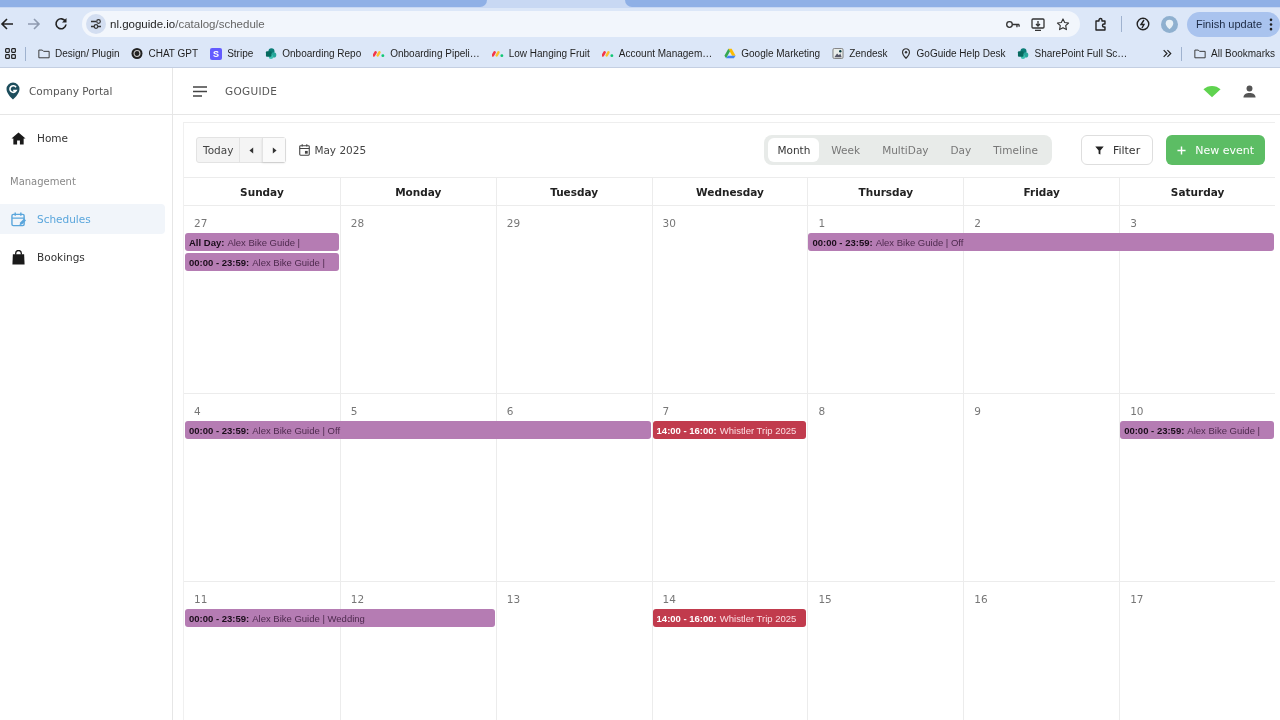  What do you see at coordinates (197, 411) in the screenshot?
I see `day-number: 4` at bounding box center [197, 411].